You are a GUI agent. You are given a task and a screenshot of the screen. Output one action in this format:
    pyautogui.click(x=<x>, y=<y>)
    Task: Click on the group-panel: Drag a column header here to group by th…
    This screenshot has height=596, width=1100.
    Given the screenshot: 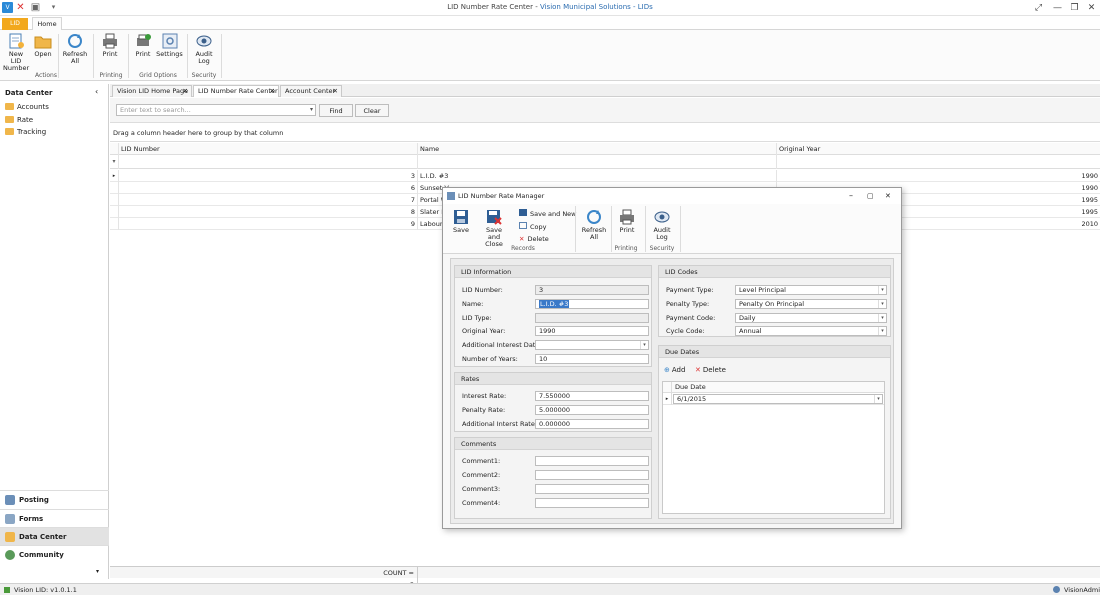 What is the action you would take?
    pyautogui.click(x=605, y=133)
    